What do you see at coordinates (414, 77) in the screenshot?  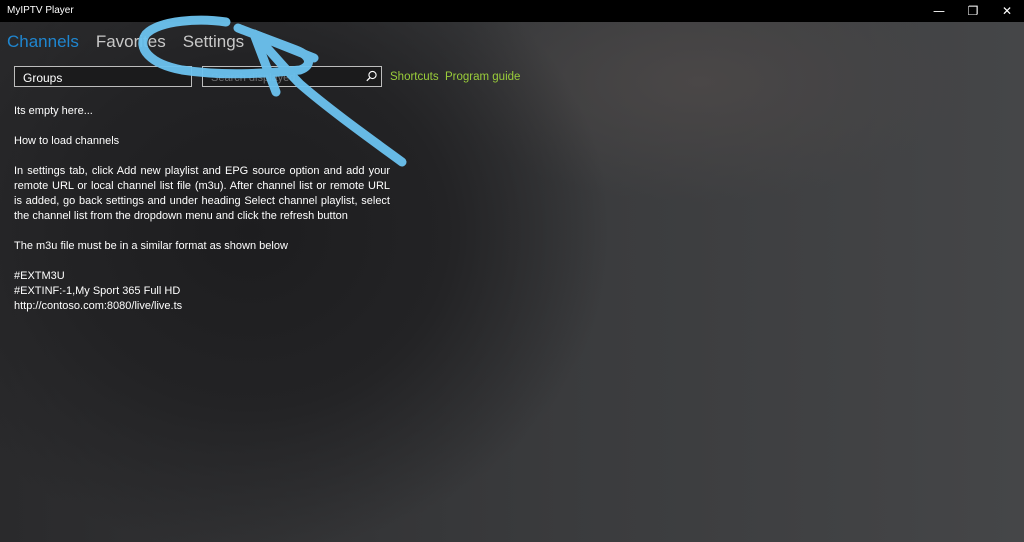 I see `shortcuts-link: Shortcuts` at bounding box center [414, 77].